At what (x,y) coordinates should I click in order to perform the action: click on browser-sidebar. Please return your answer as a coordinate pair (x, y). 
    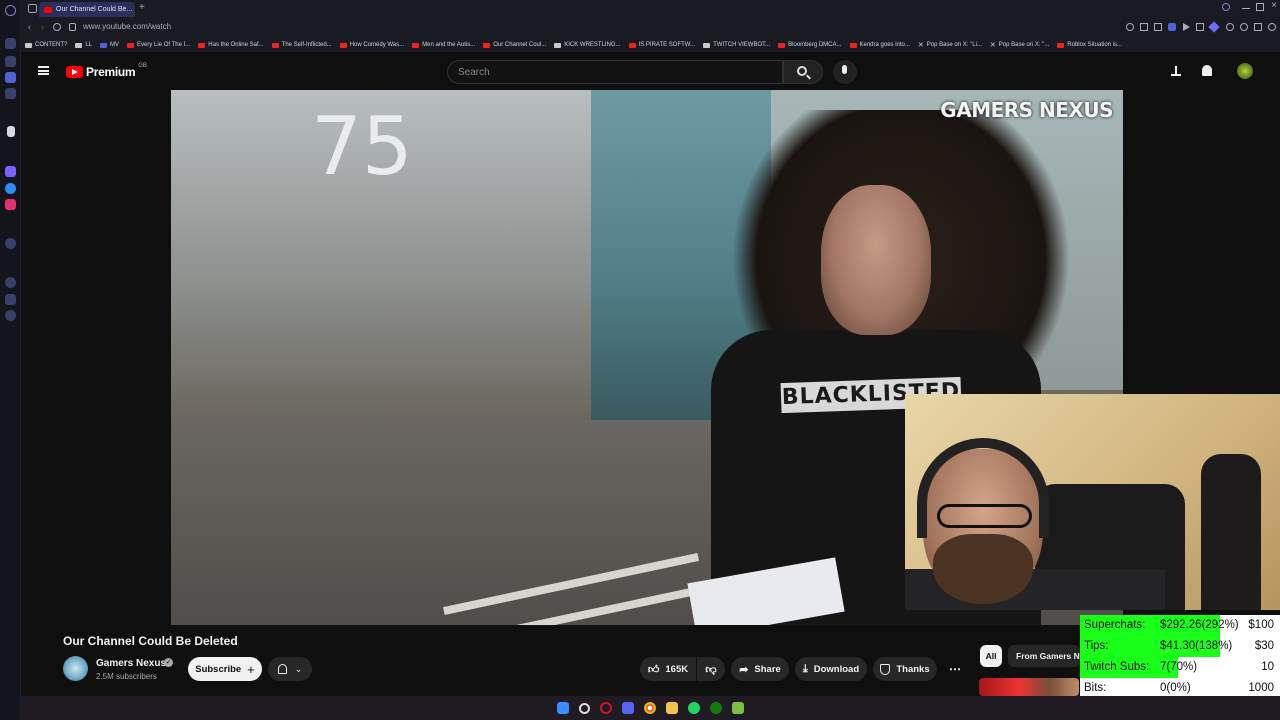
    Looking at the image, I should click on (10, 360).